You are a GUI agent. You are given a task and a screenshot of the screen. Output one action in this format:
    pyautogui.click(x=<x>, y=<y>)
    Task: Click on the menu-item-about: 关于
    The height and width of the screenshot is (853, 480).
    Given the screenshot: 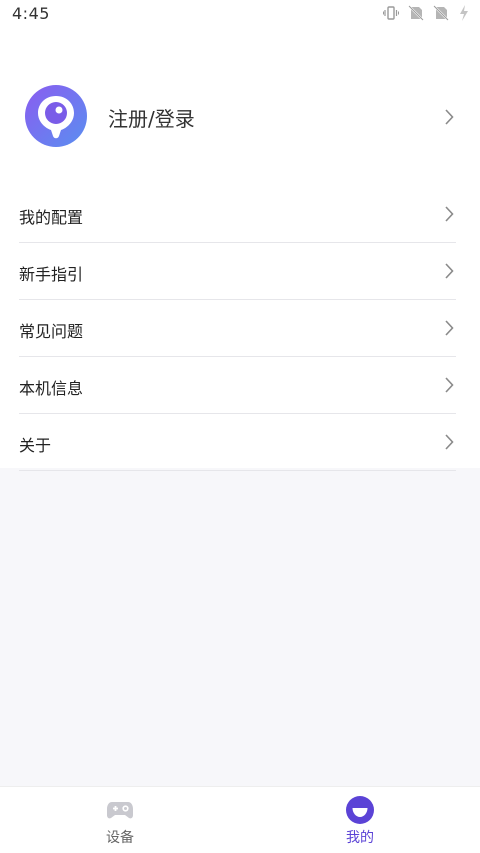 What is the action you would take?
    pyautogui.click(x=237, y=442)
    